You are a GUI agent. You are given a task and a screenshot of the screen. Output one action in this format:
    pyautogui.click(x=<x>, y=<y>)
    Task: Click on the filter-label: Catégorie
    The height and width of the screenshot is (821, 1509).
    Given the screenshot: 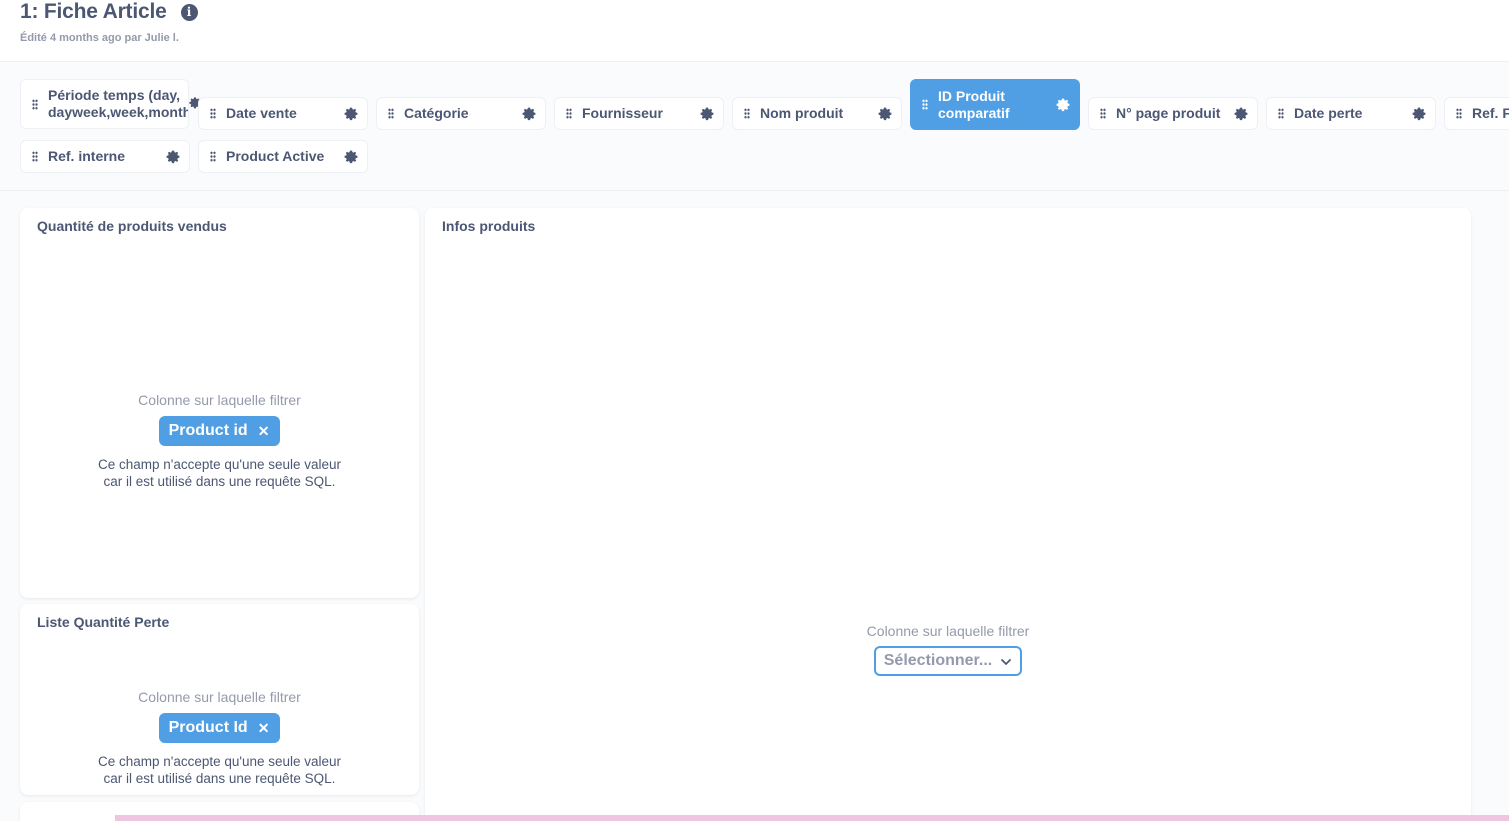 What is the action you would take?
    pyautogui.click(x=436, y=113)
    